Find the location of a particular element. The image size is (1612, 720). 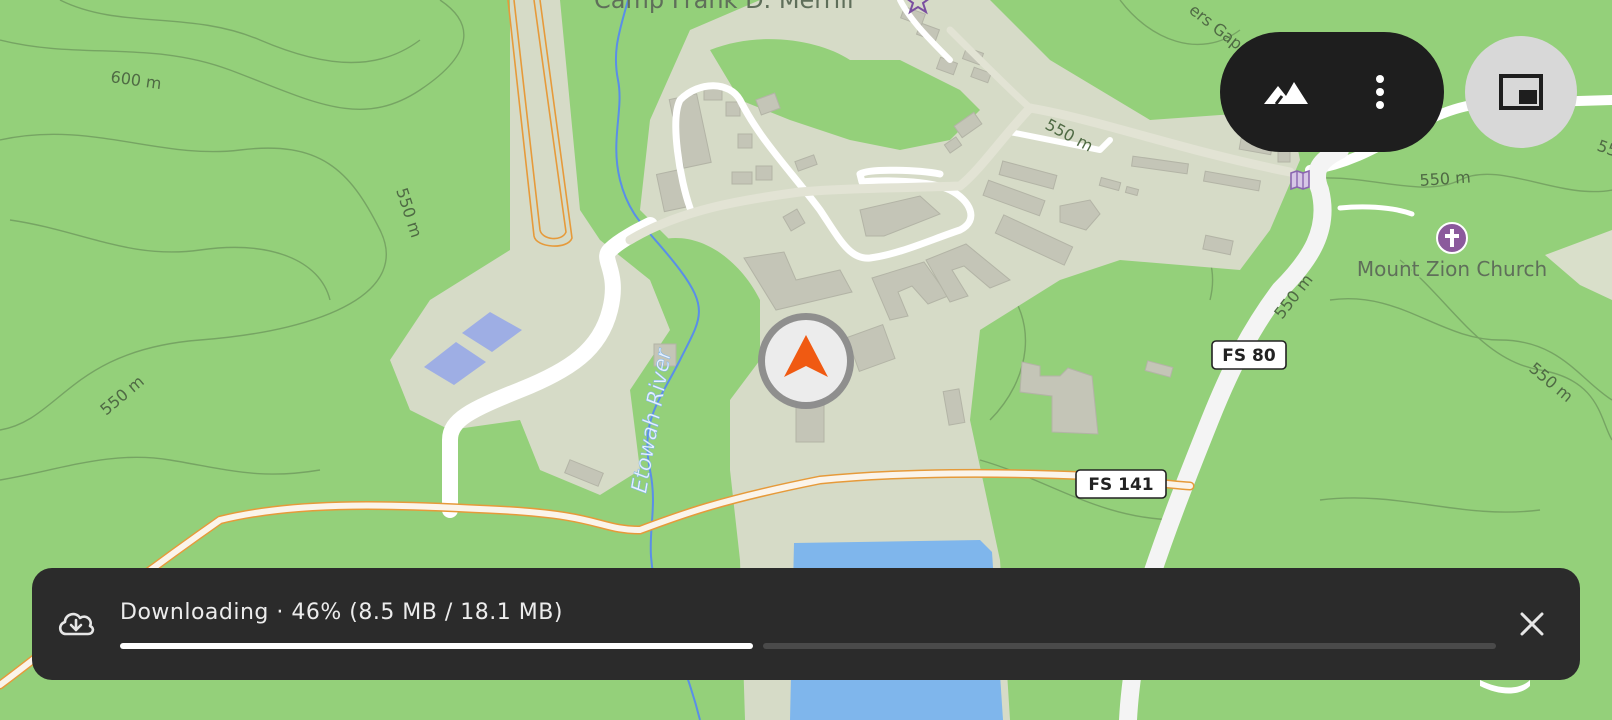

map-controls-pill is located at coordinates (1332, 92).